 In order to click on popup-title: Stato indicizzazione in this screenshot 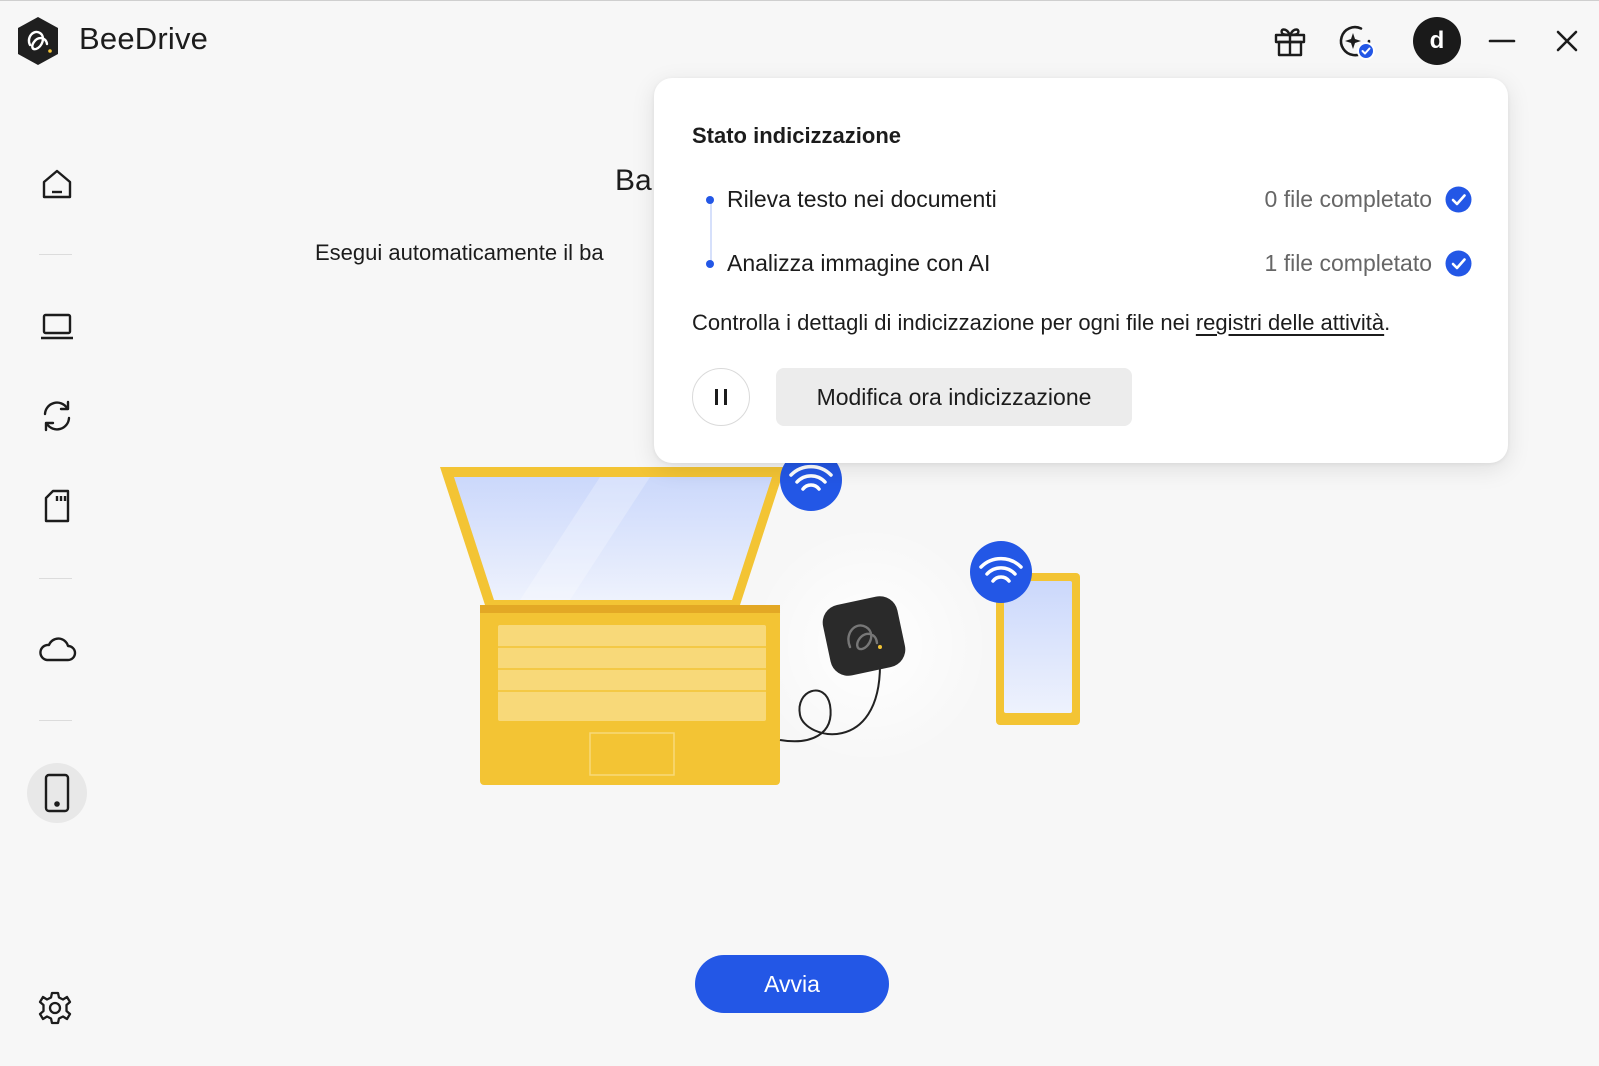, I will do `click(797, 135)`.